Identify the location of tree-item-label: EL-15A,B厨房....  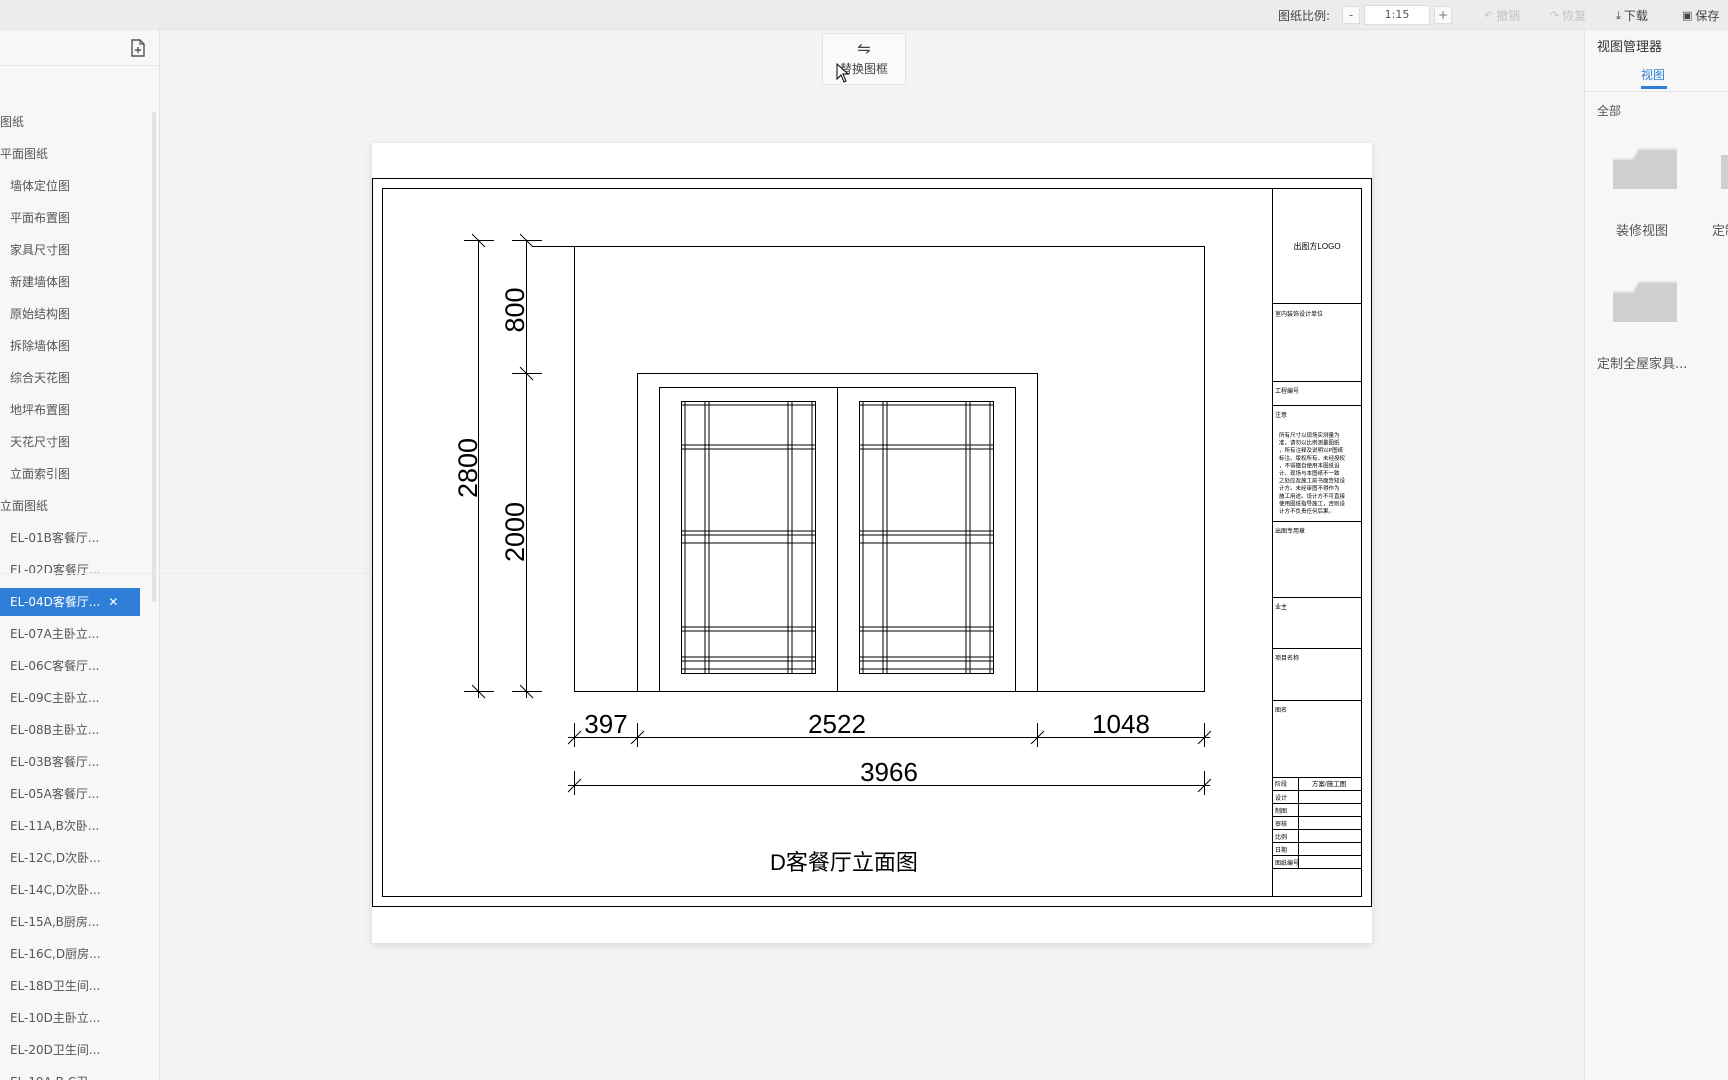
(55, 922).